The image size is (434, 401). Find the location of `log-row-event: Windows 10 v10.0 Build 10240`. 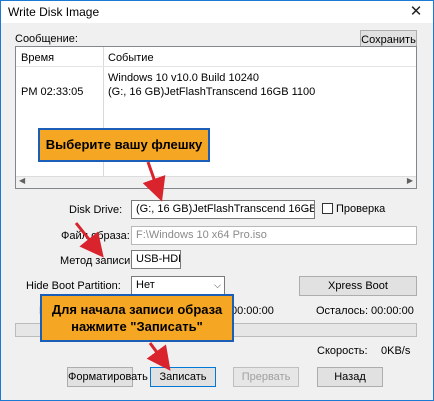

log-row-event: Windows 10 v10.0 Build 10240 is located at coordinates (184, 78).